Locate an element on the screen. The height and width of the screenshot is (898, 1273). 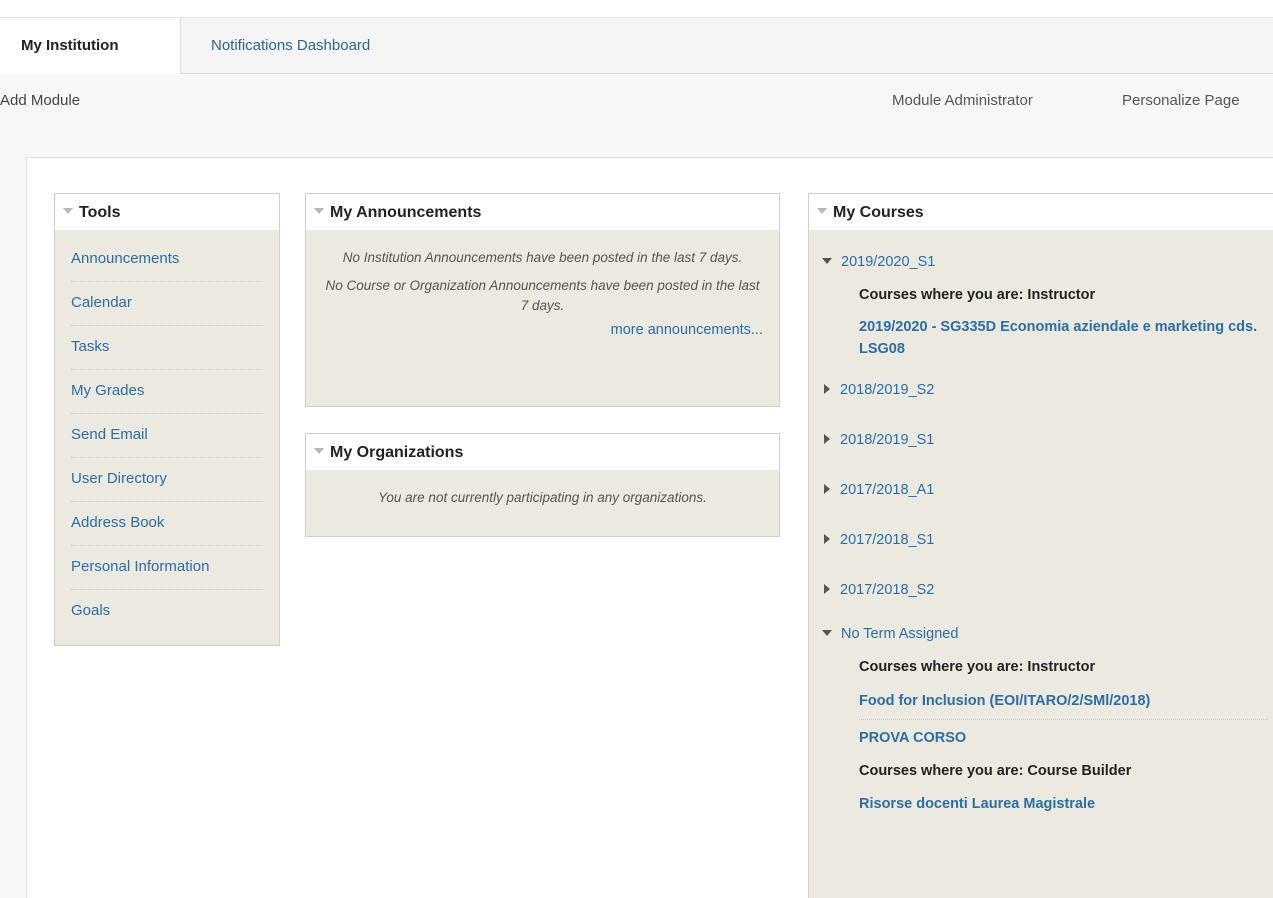
term-label: 2018/2019_S2 is located at coordinates (887, 390).